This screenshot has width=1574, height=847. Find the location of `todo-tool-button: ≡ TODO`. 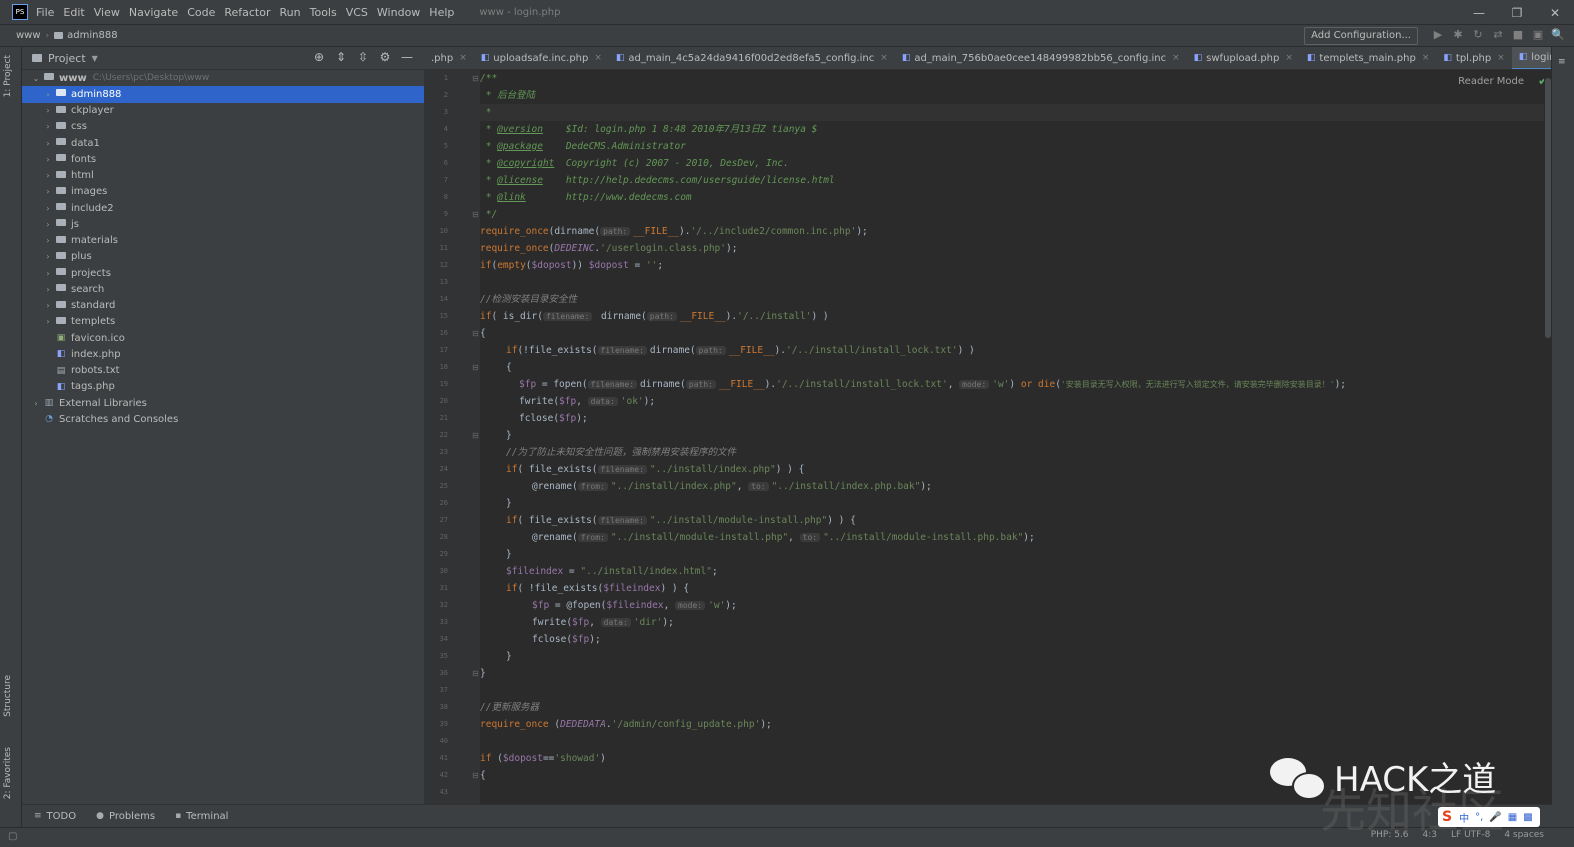

todo-tool-button: ≡ TODO is located at coordinates (55, 816).